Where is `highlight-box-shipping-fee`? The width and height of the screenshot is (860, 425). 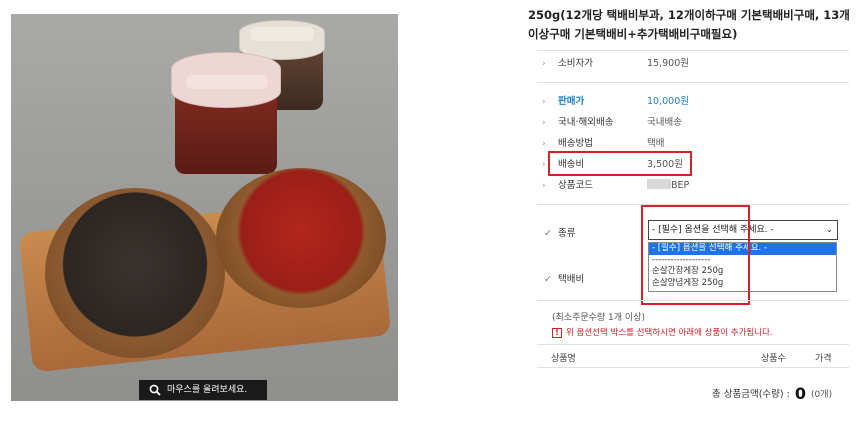
highlight-box-shipping-fee is located at coordinates (620, 163).